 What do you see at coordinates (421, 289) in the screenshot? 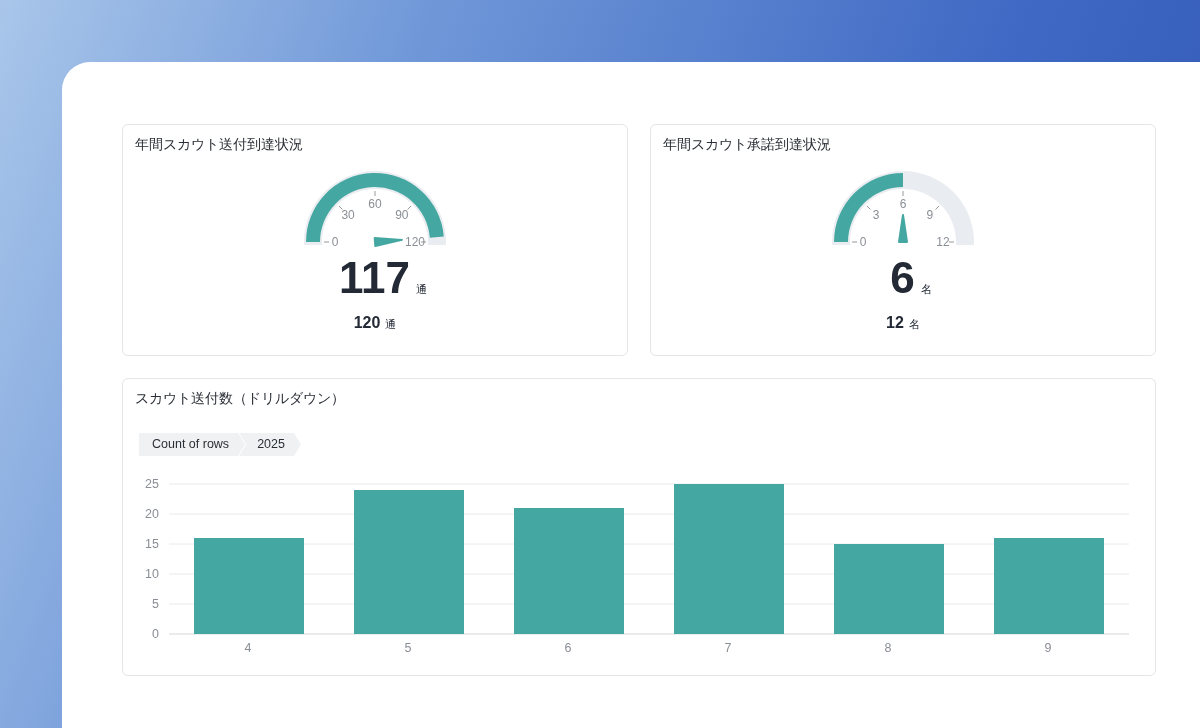
I see `value-unit: 通` at bounding box center [421, 289].